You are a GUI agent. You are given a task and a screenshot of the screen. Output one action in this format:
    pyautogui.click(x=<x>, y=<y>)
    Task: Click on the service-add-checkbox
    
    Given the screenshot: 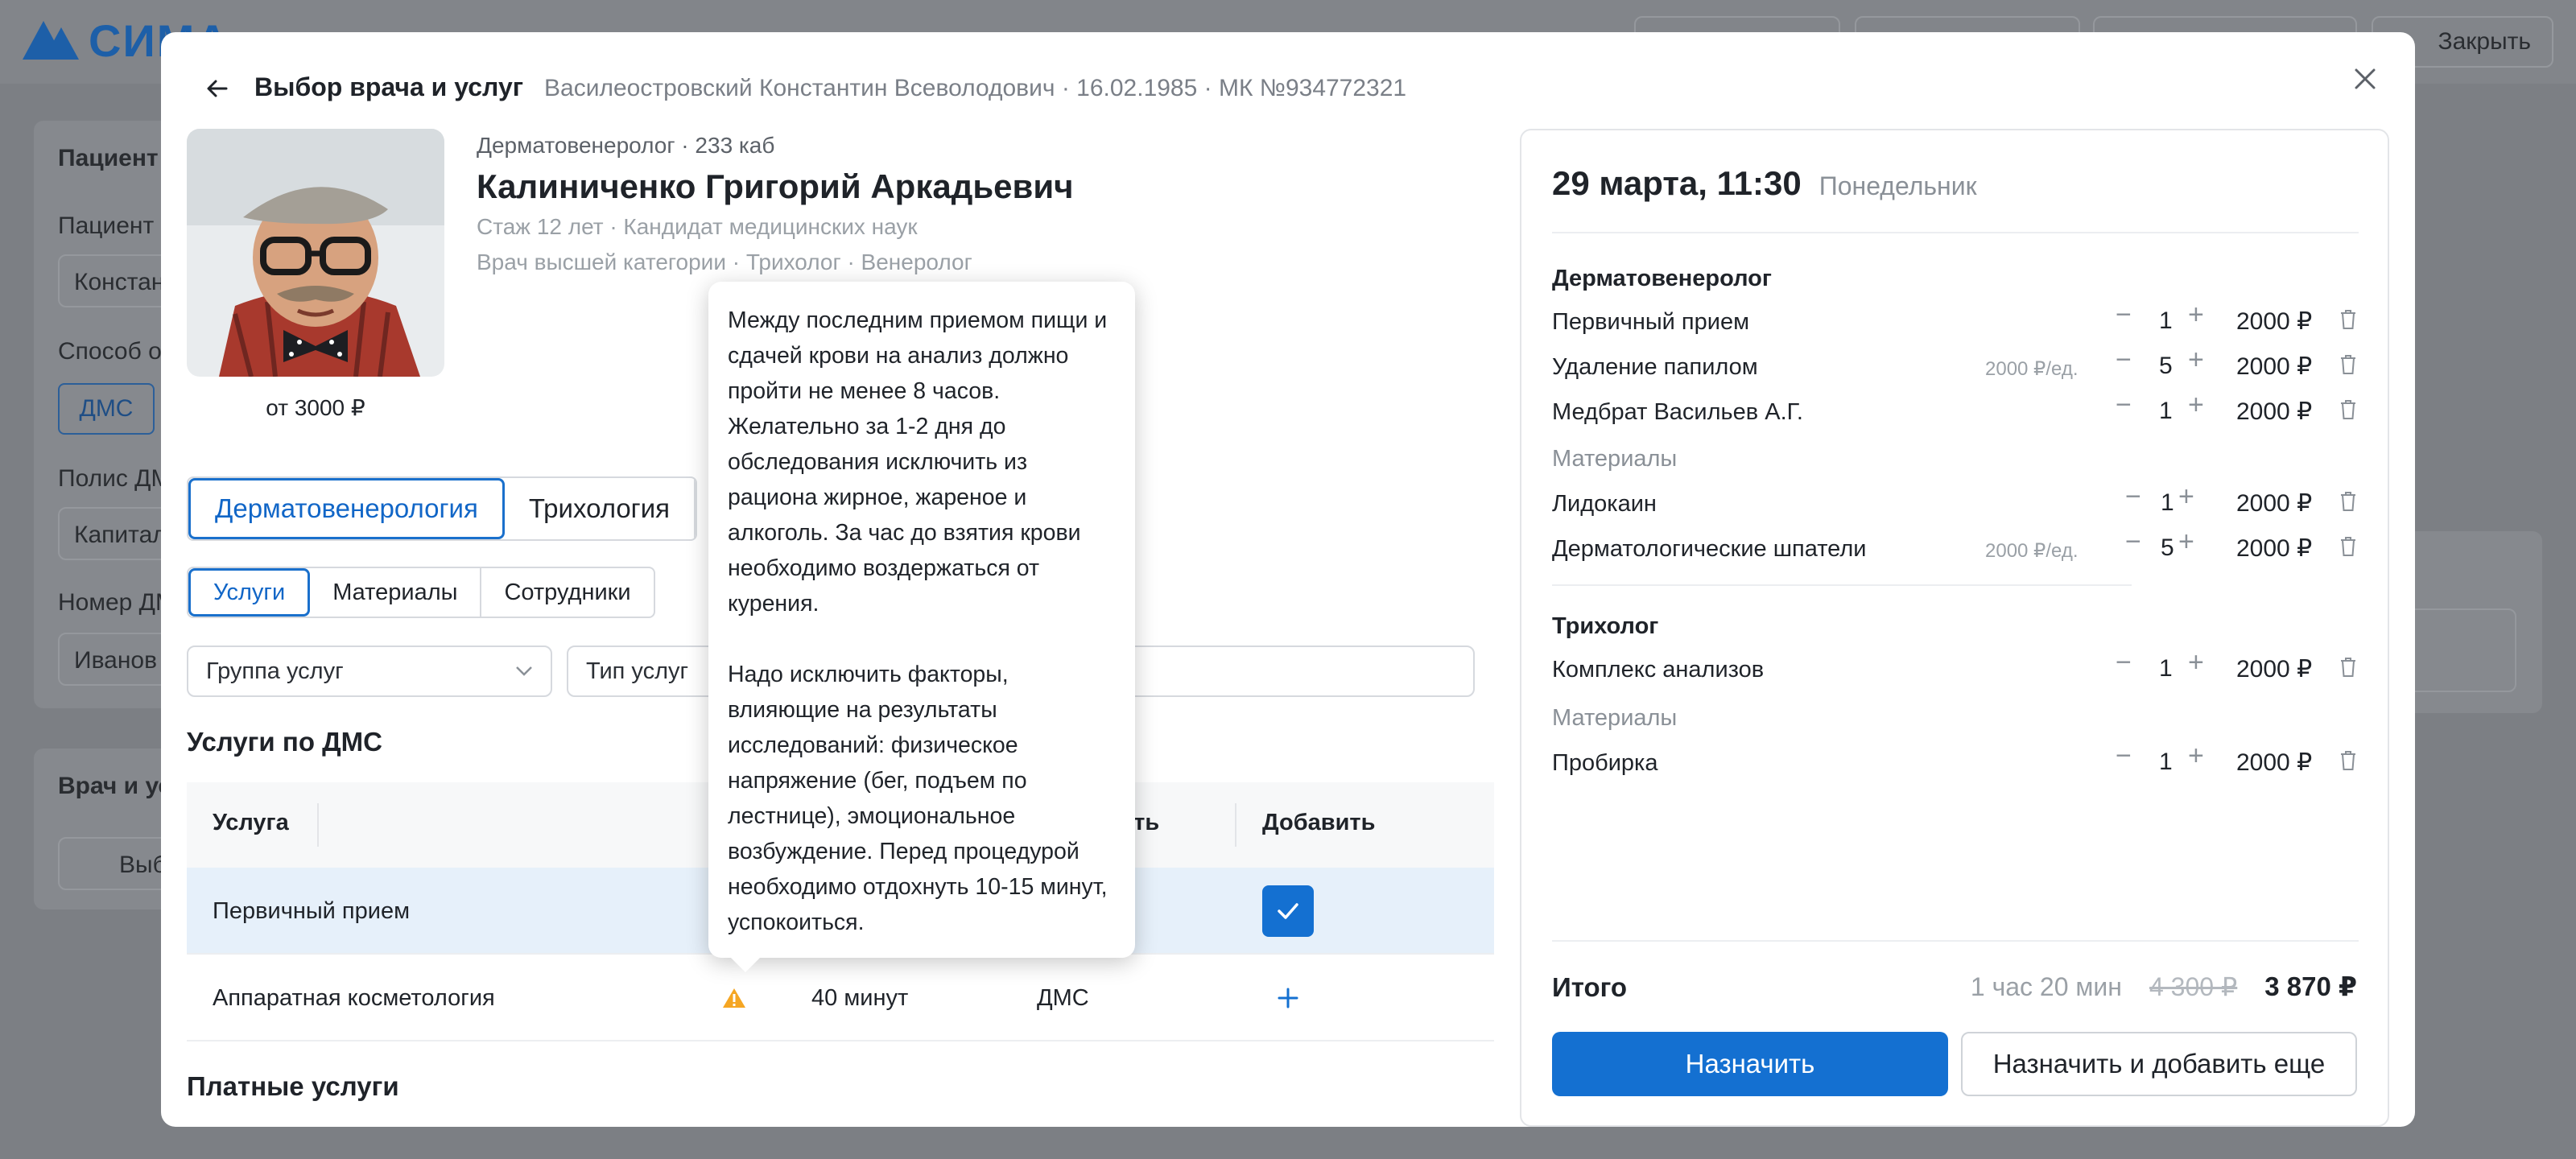 What is the action you would take?
    pyautogui.click(x=1288, y=911)
    